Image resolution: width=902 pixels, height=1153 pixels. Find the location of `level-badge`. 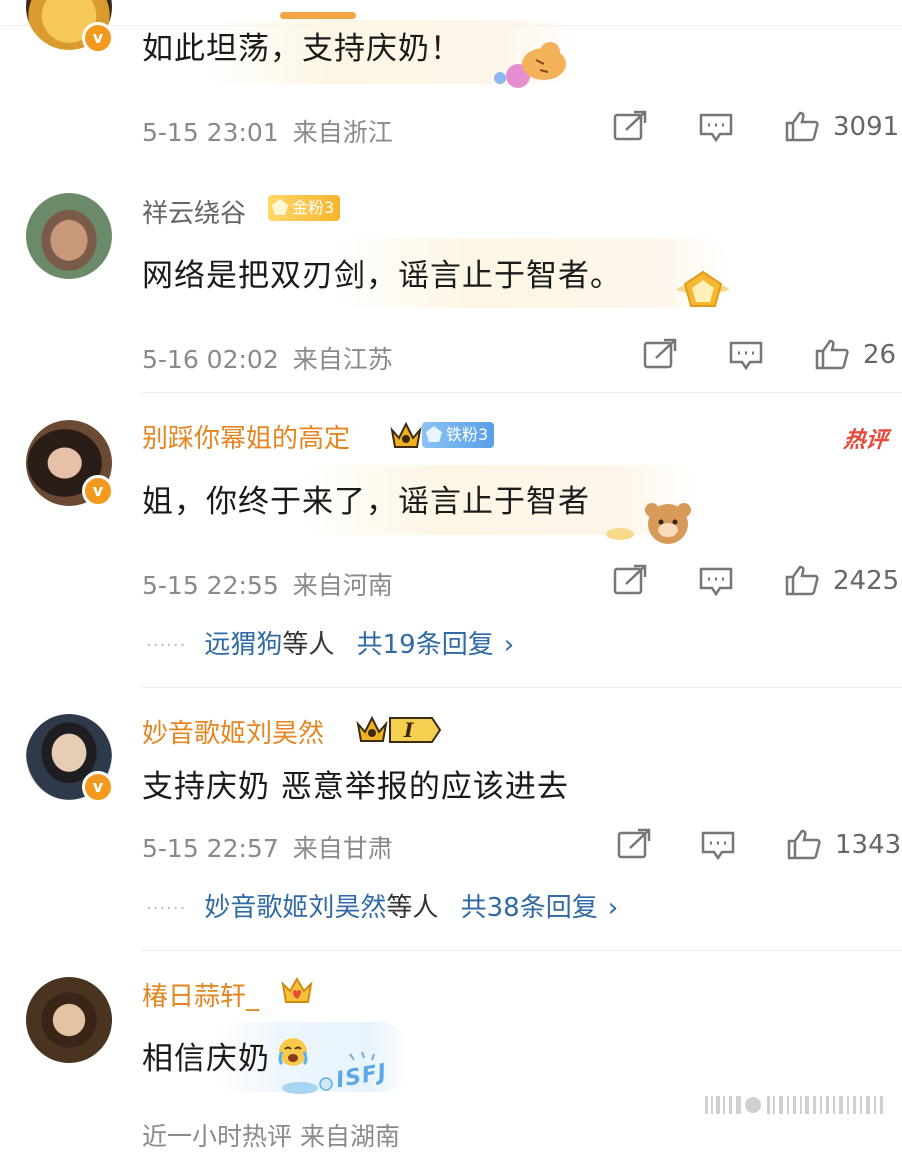

level-badge is located at coordinates (415, 730).